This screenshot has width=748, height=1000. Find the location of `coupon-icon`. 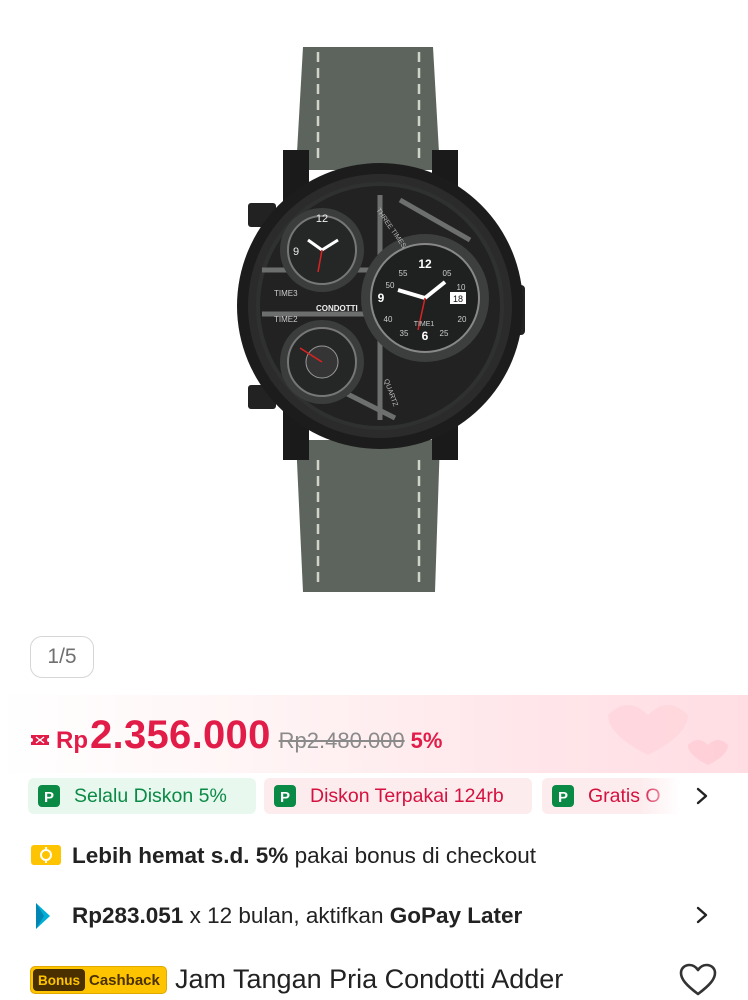

coupon-icon is located at coordinates (46, 855).